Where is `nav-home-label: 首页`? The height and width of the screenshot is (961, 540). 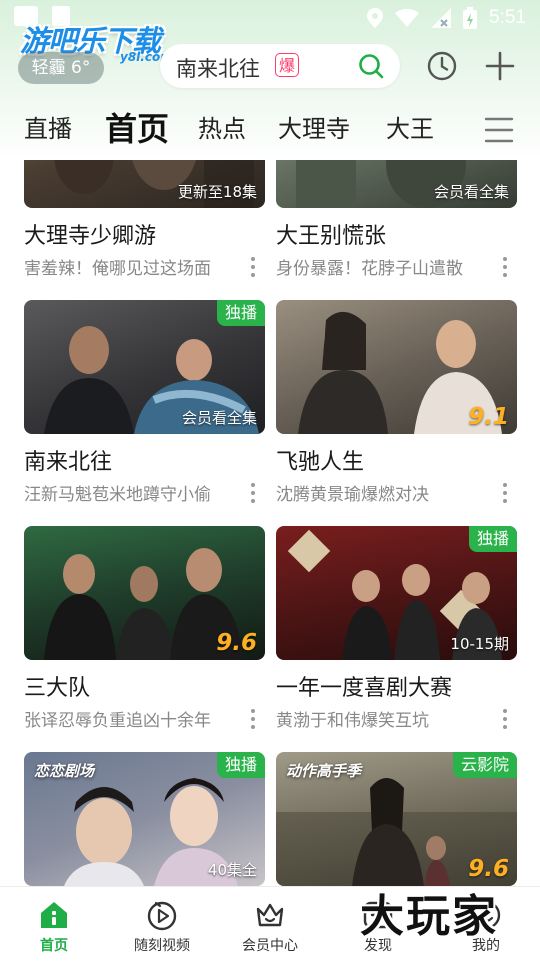 nav-home-label: 首页 is located at coordinates (54, 946).